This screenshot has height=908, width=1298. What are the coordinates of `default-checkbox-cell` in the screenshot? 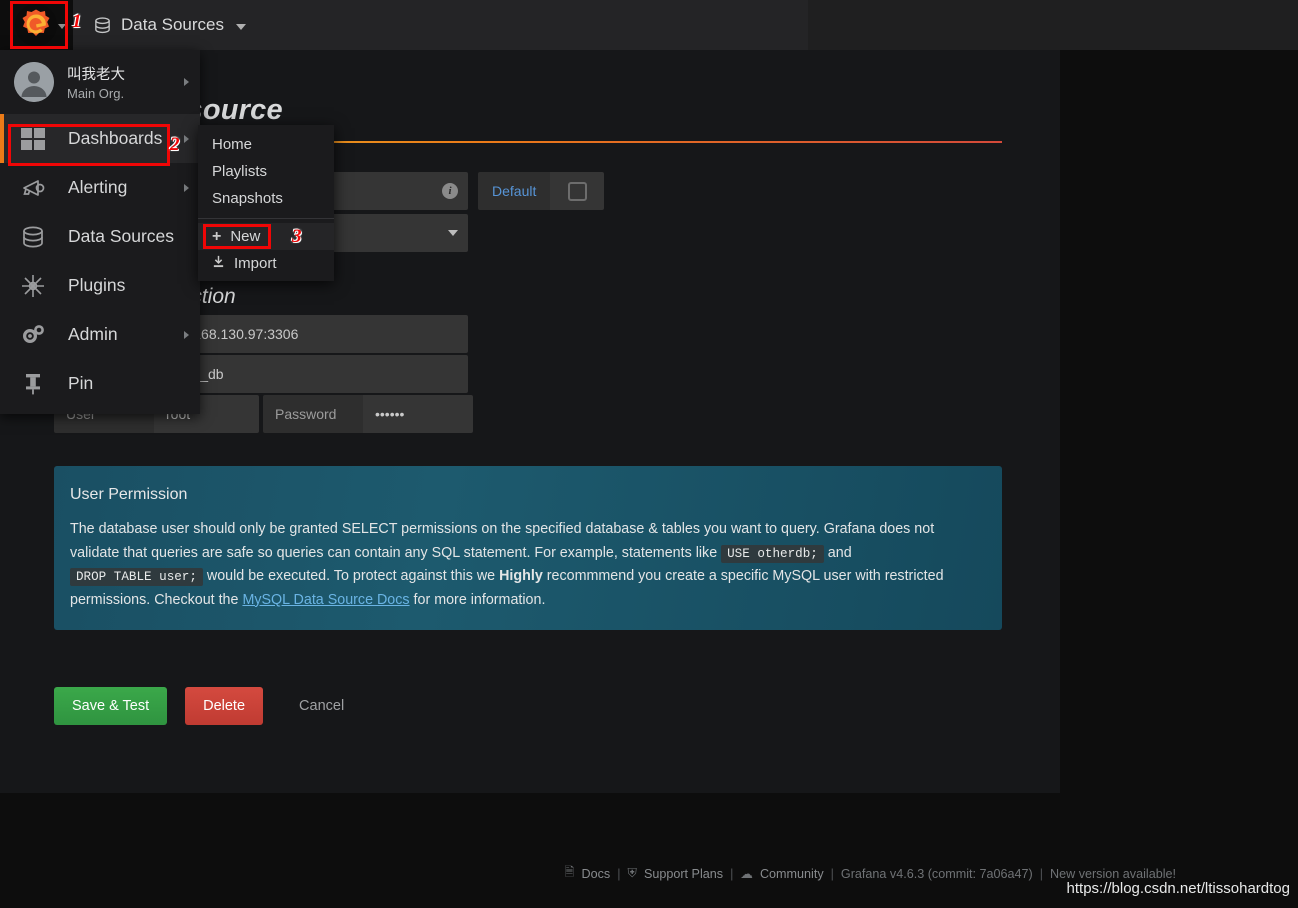 It's located at (577, 191).